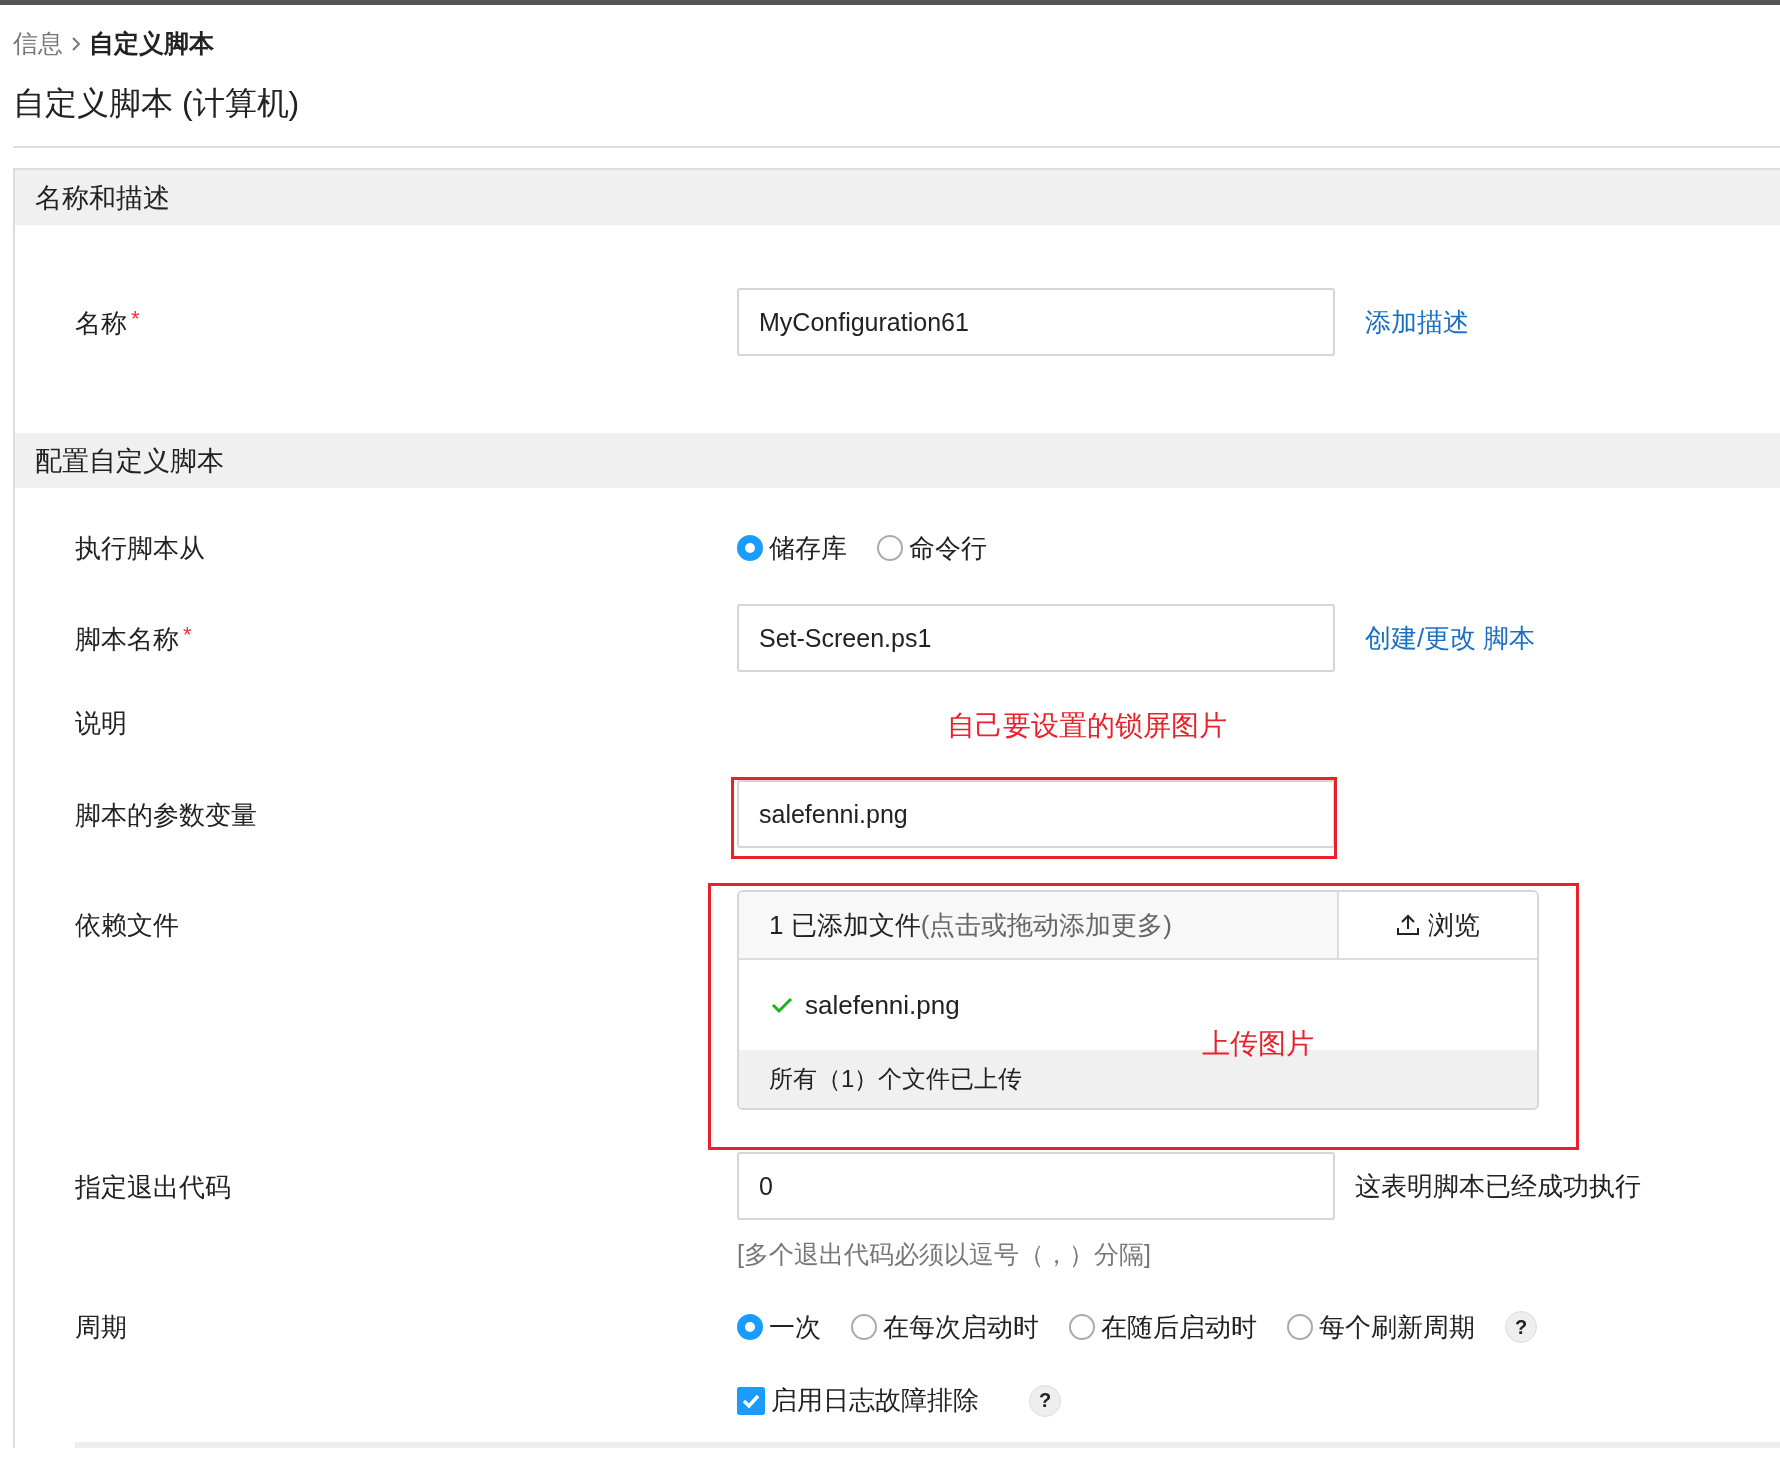 This screenshot has height=1482, width=1780. Describe the element at coordinates (782, 1005) in the screenshot. I see `check-icon` at that location.